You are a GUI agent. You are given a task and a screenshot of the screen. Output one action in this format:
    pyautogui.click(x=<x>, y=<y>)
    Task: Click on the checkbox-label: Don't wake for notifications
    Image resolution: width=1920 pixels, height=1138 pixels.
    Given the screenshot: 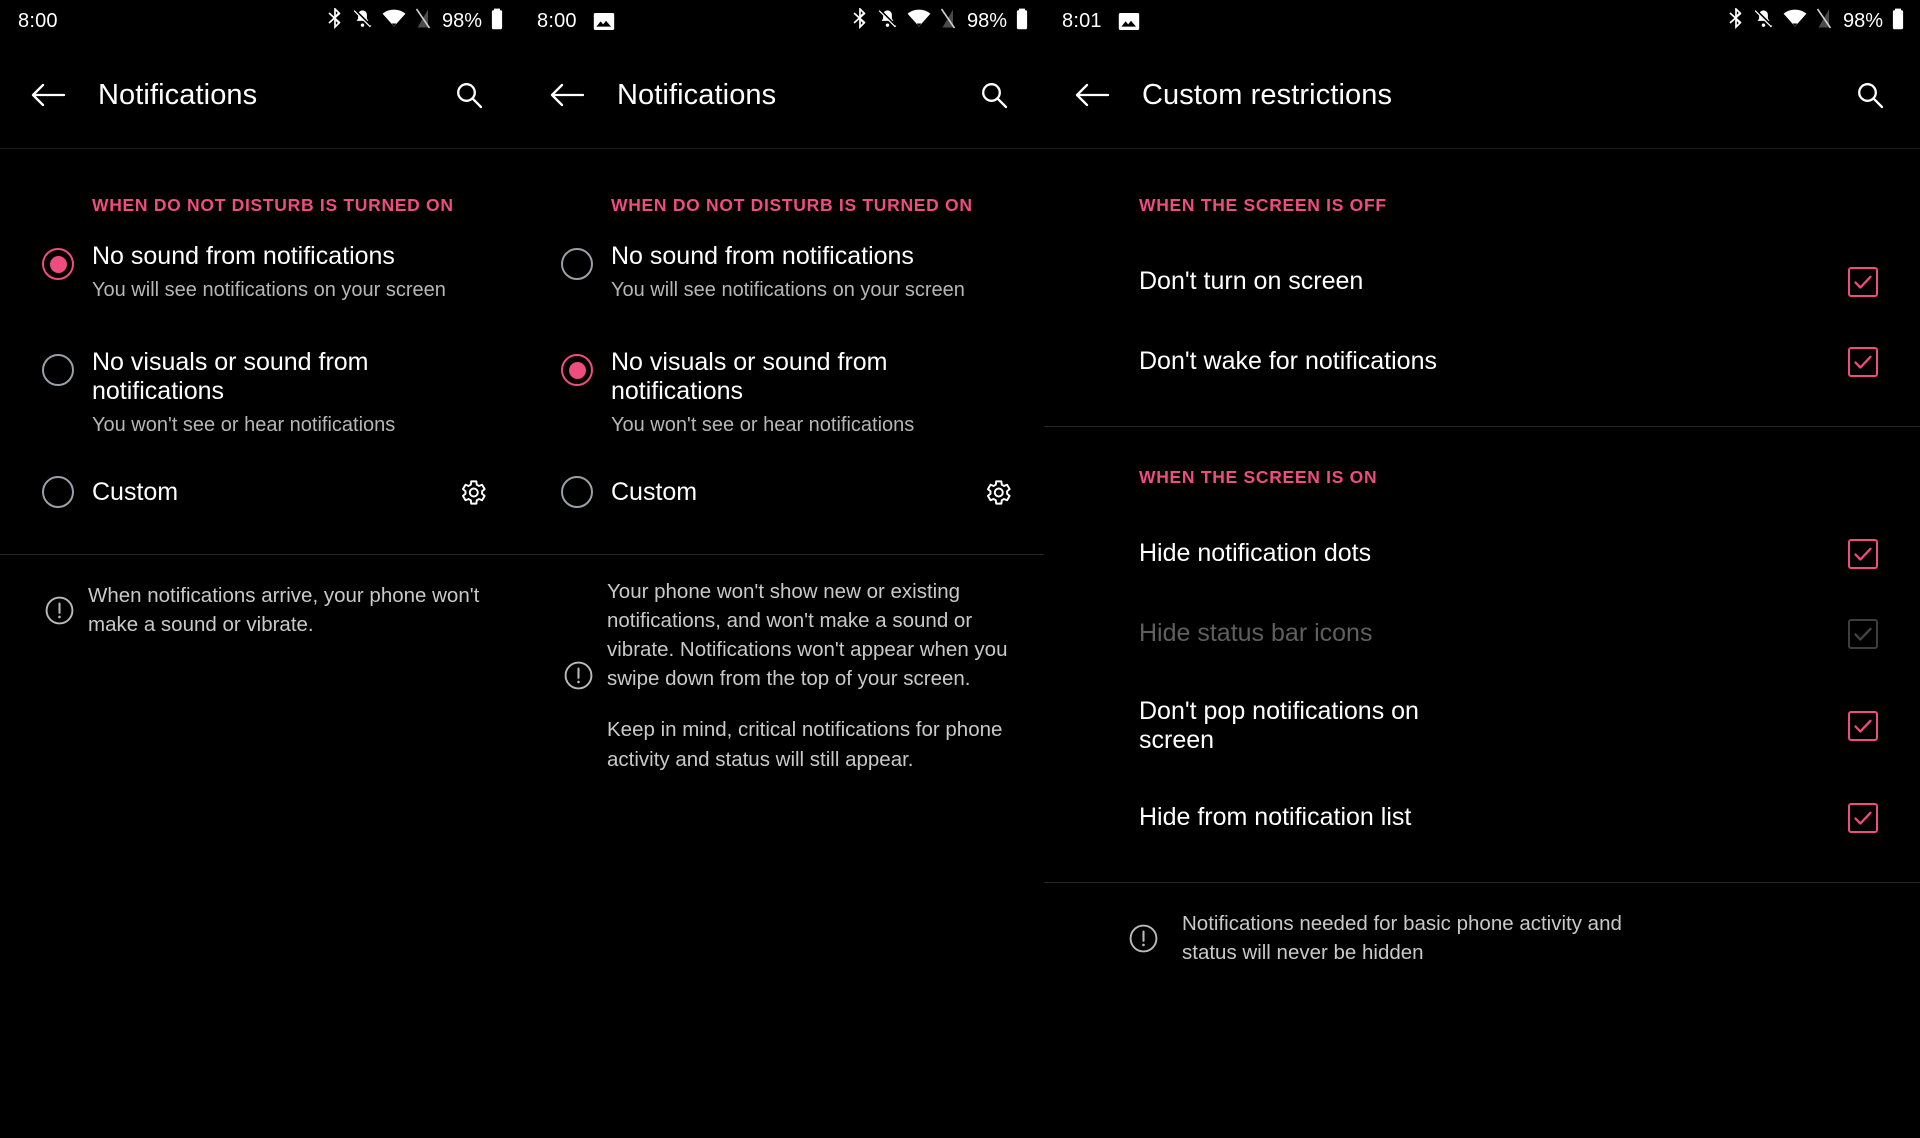 What is the action you would take?
    pyautogui.click(x=1288, y=361)
    